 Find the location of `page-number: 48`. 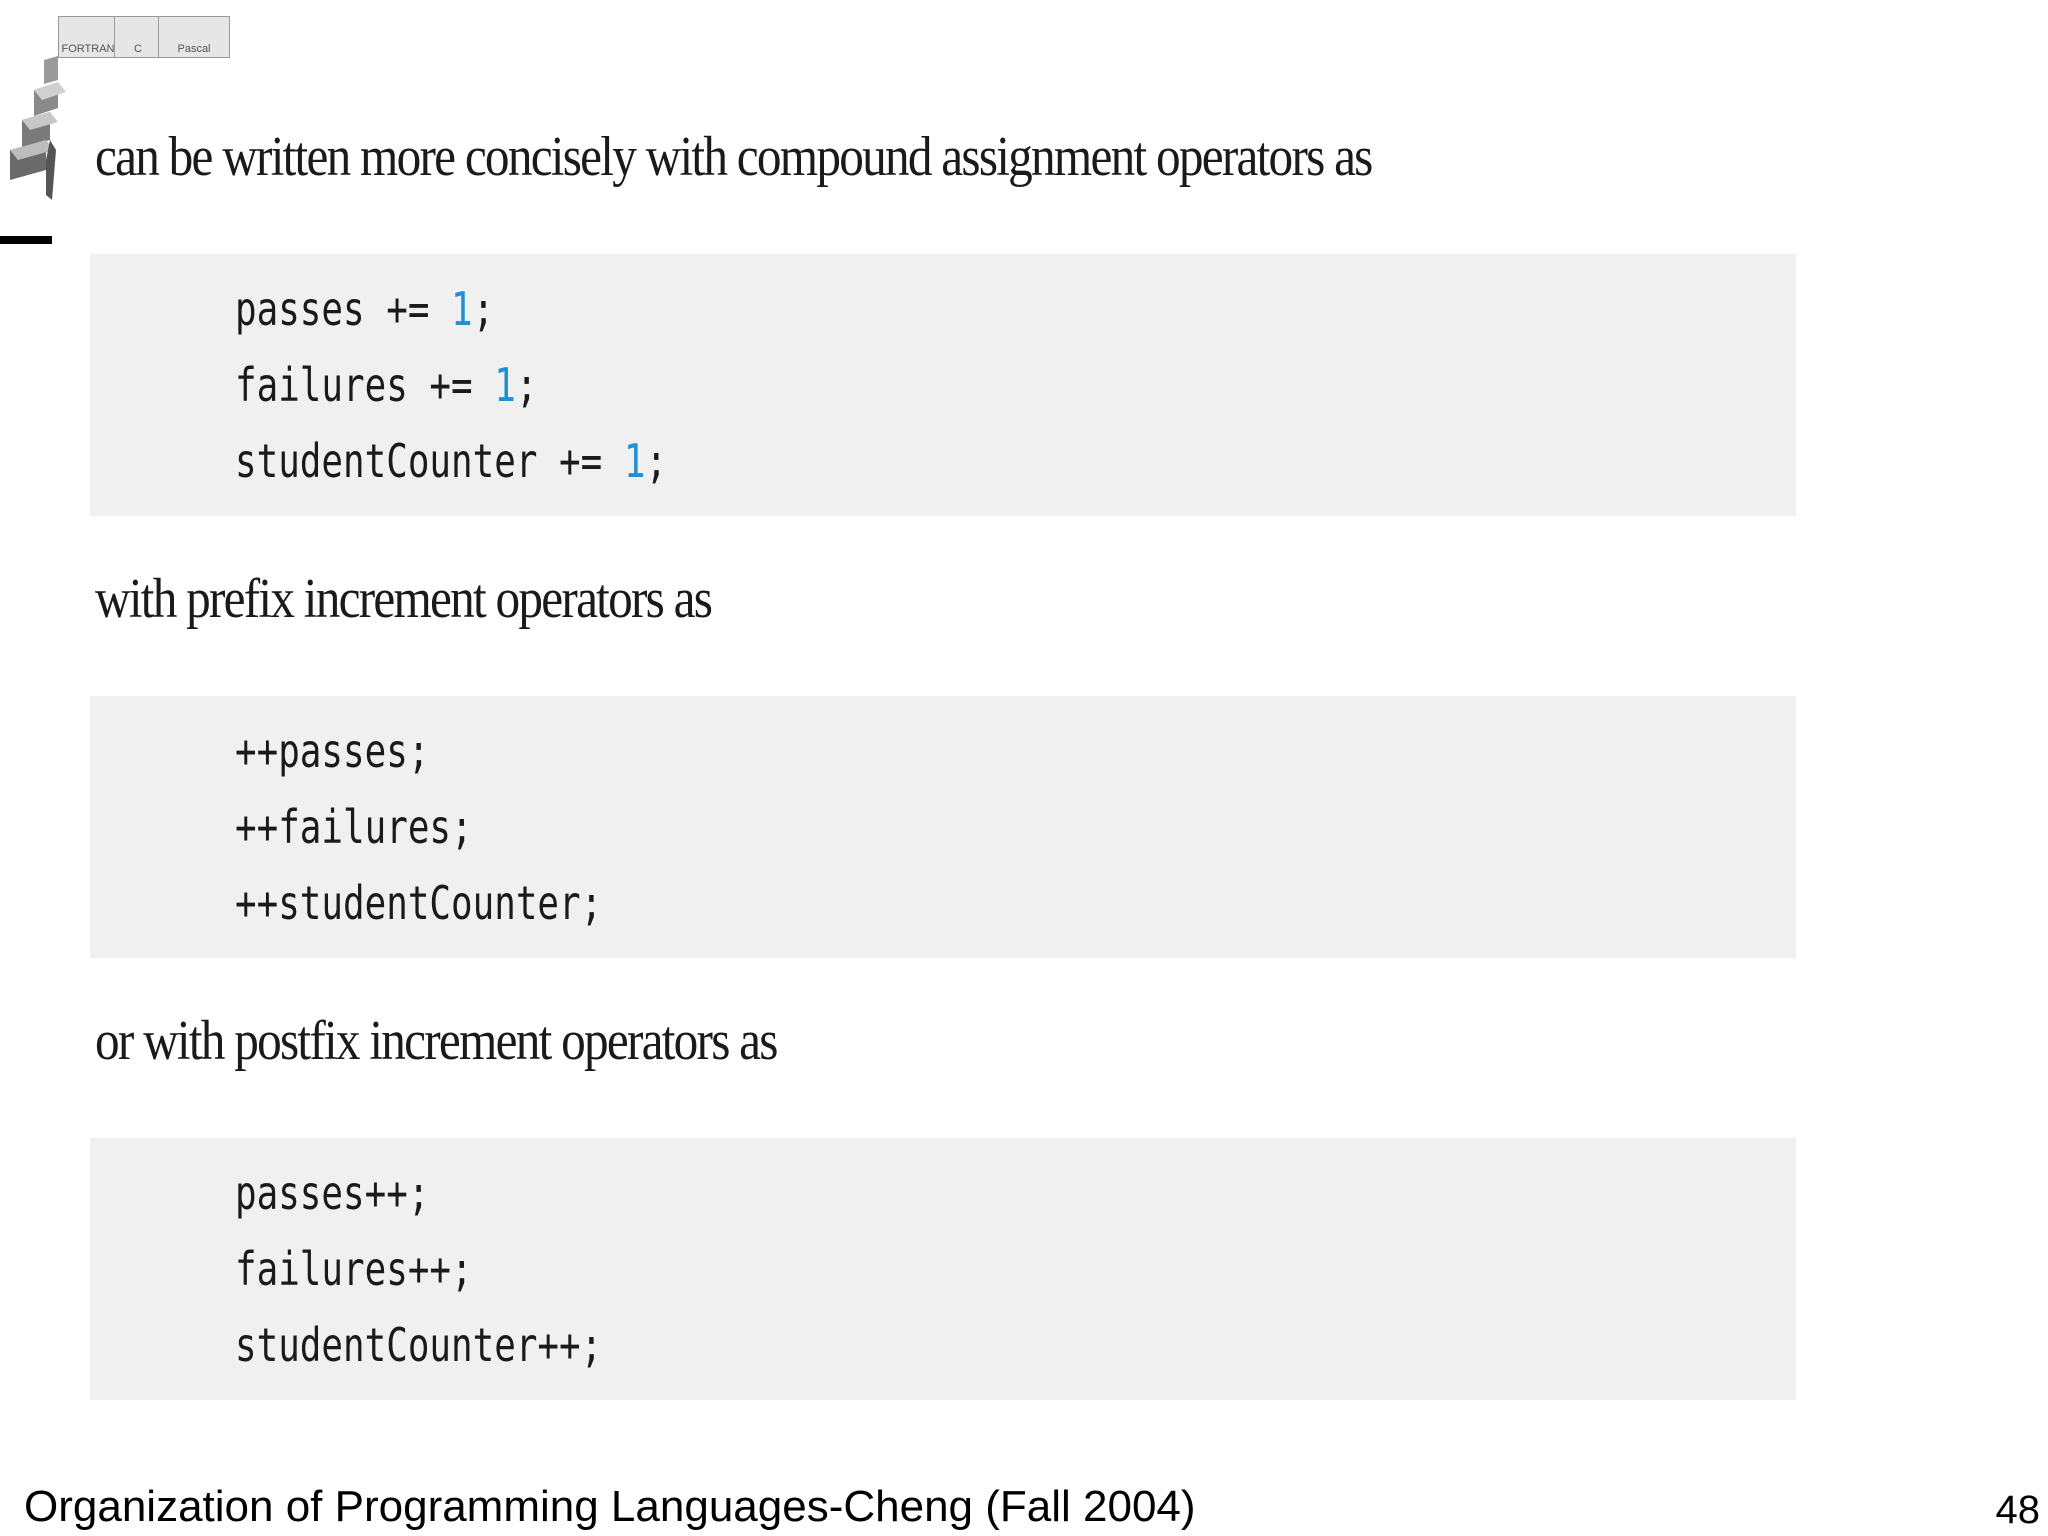

page-number: 48 is located at coordinates (2018, 1510).